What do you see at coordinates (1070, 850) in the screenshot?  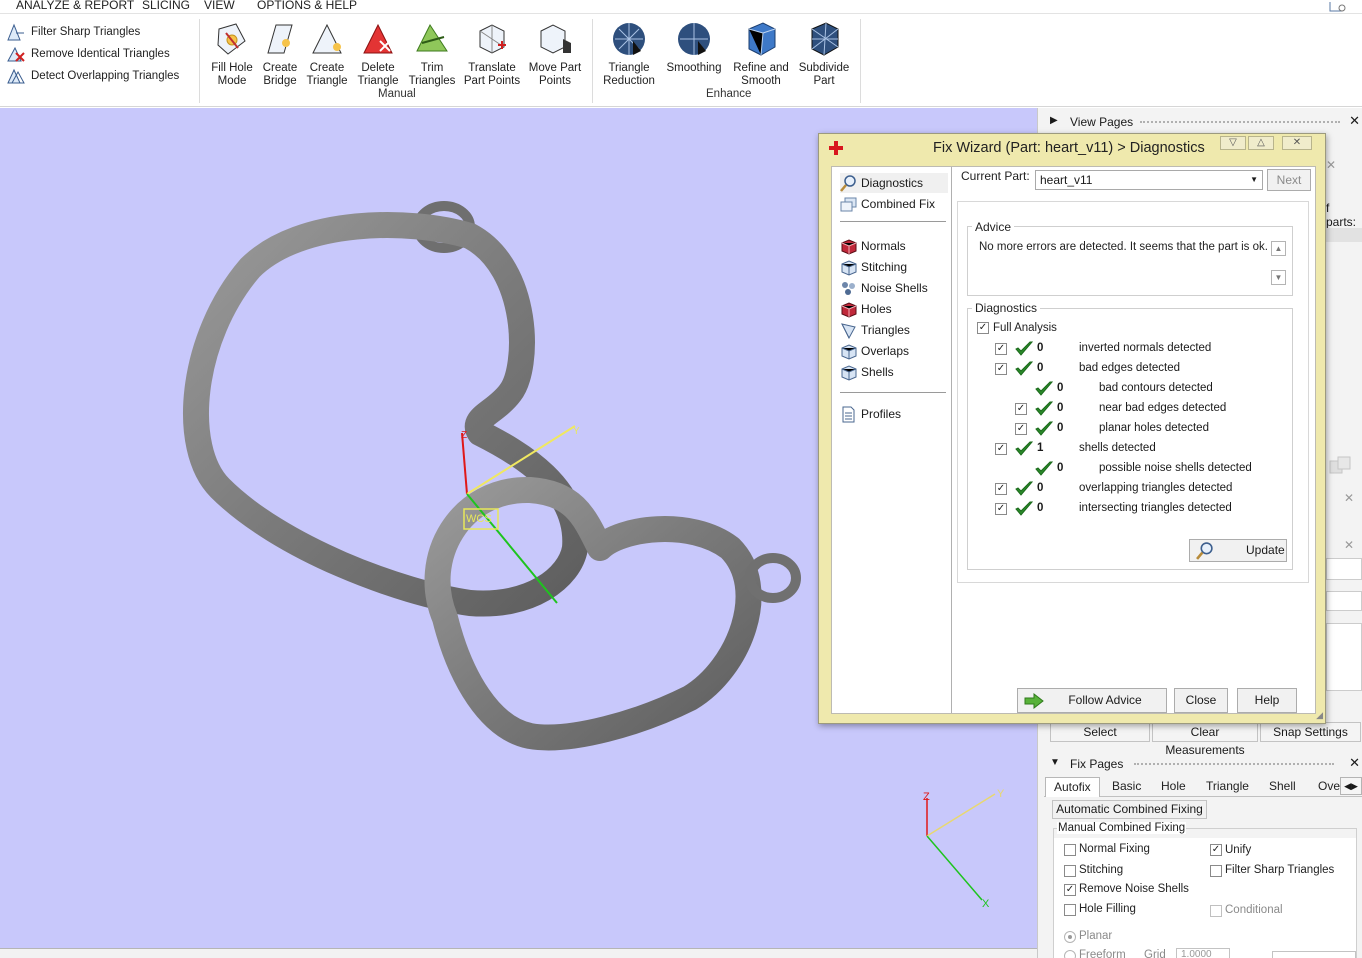 I see `normal-fixing-checkbox` at bounding box center [1070, 850].